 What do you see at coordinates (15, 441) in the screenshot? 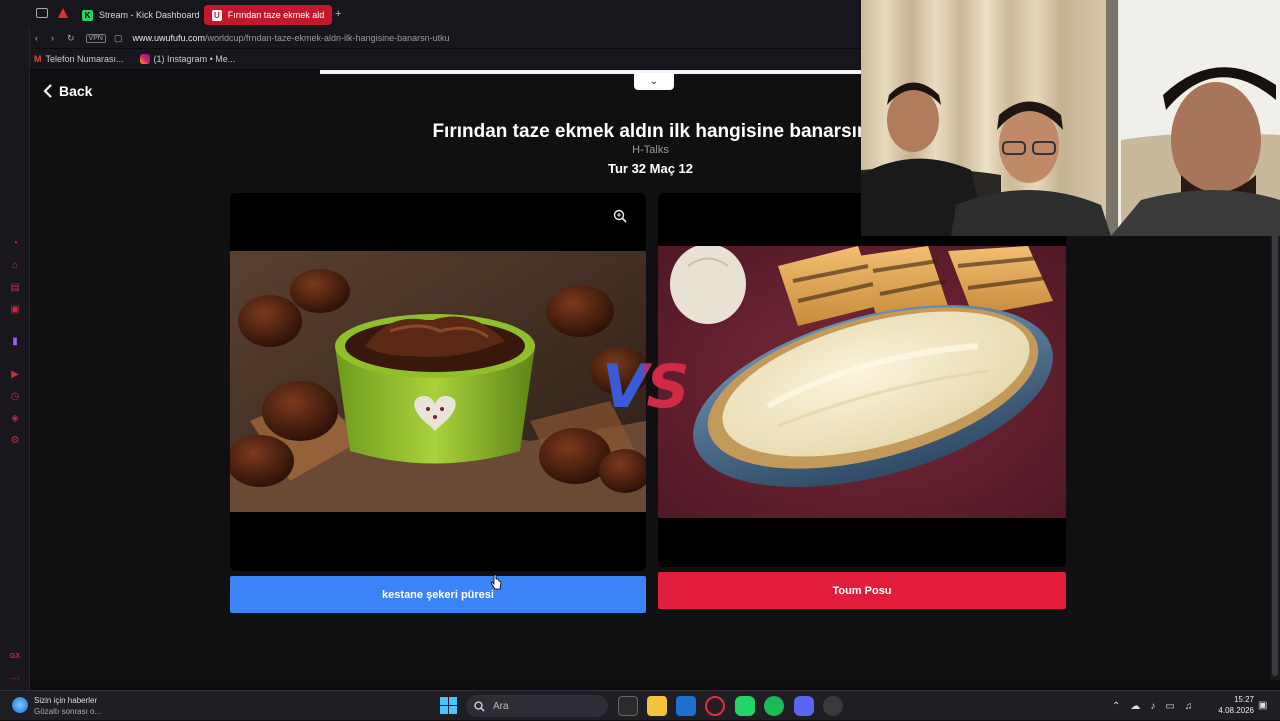
I see `settings-icon: ⚙` at bounding box center [15, 441].